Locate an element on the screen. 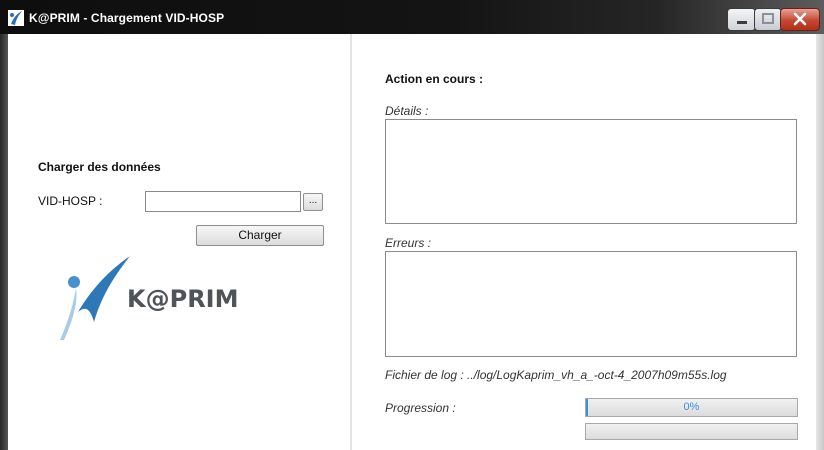 Image resolution: width=824 pixels, height=450 pixels. details-textarea is located at coordinates (591, 171).